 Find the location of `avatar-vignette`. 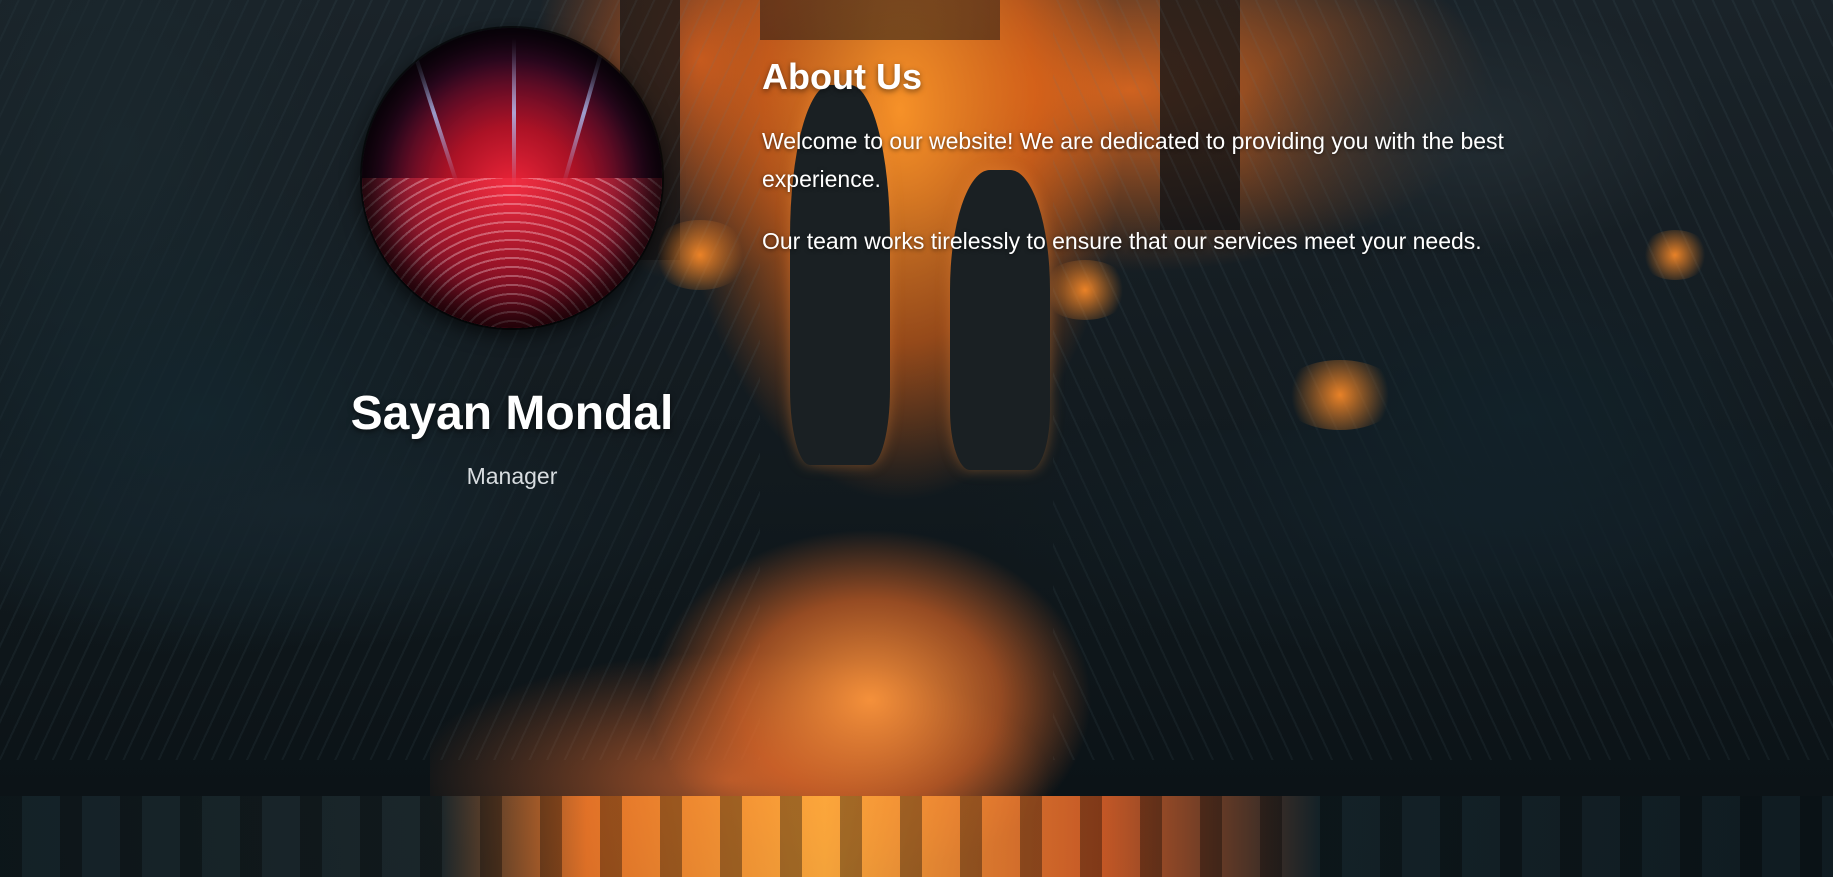

avatar-vignette is located at coordinates (512, 178).